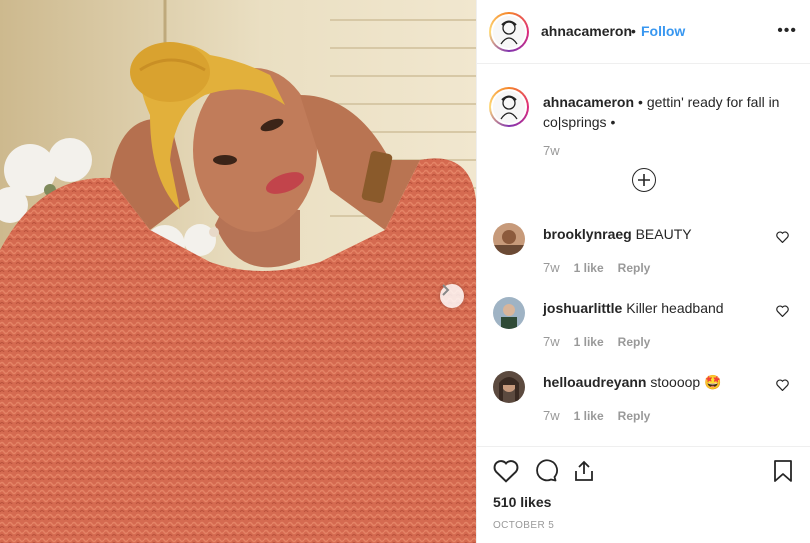 This screenshot has height=543, width=810. What do you see at coordinates (675, 308) in the screenshot?
I see `comment-body: Killer headband` at bounding box center [675, 308].